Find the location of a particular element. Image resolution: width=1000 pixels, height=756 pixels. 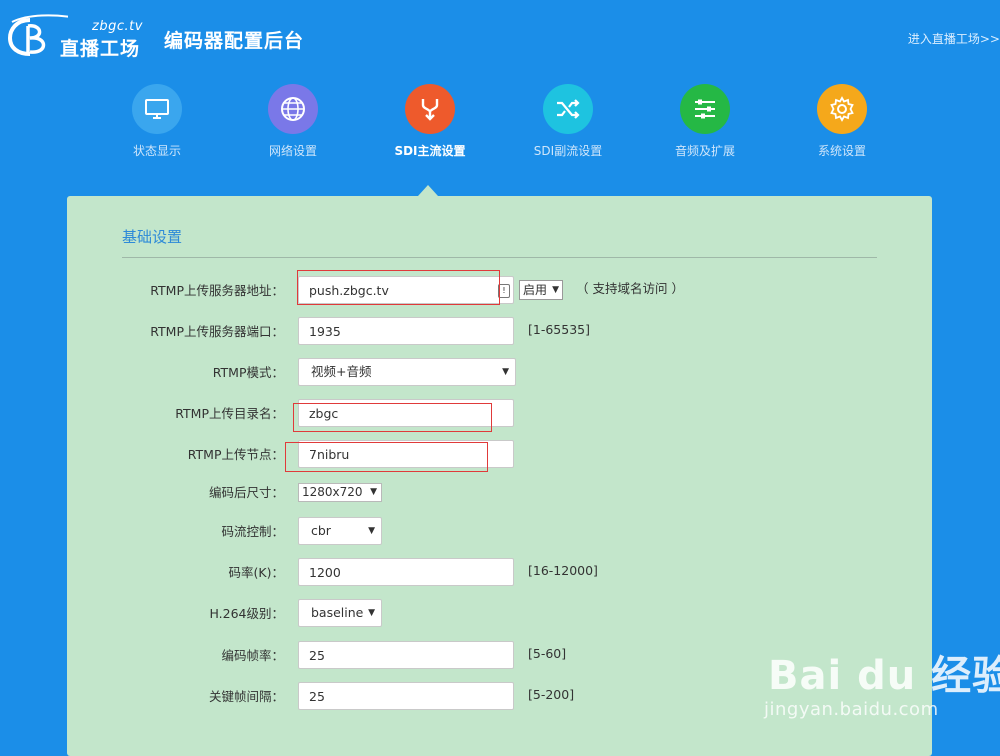

nav-label: SDI主流设置 is located at coordinates (430, 151).